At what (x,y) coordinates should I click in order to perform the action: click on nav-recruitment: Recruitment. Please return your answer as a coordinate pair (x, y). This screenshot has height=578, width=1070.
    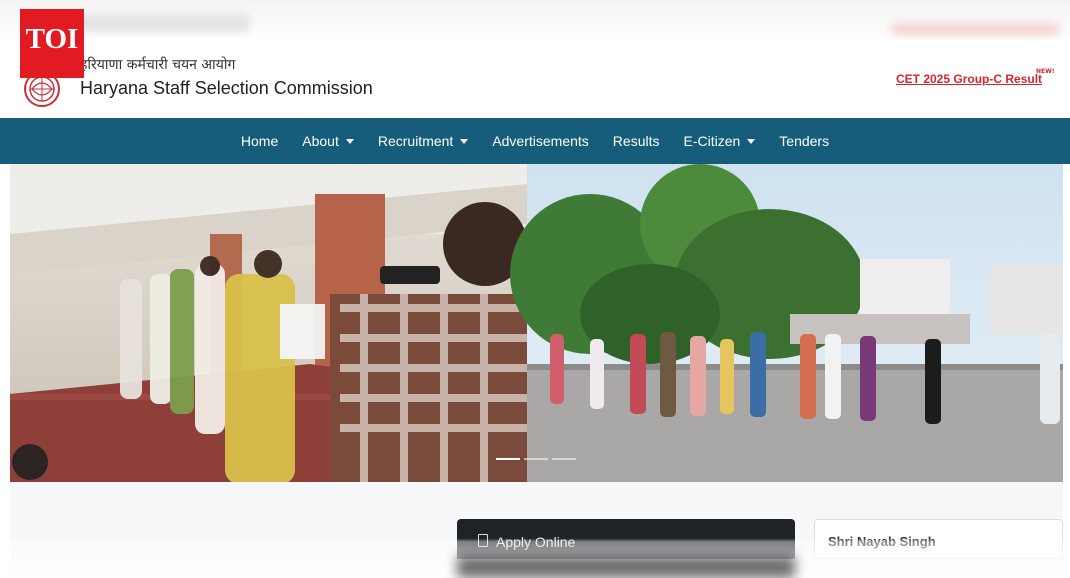
    Looking at the image, I should click on (423, 141).